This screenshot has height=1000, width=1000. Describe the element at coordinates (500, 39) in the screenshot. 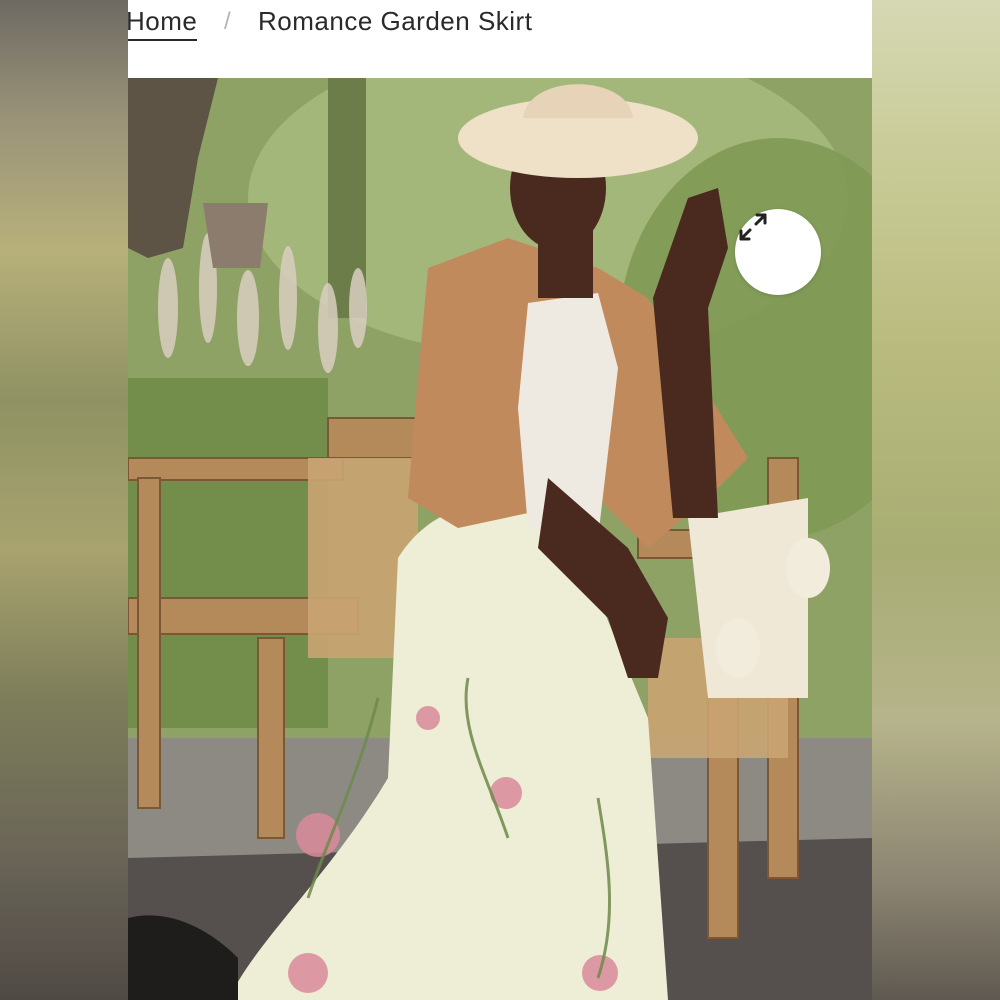

I see `breadcrumb: Home / Romance Garden Skirt` at that location.